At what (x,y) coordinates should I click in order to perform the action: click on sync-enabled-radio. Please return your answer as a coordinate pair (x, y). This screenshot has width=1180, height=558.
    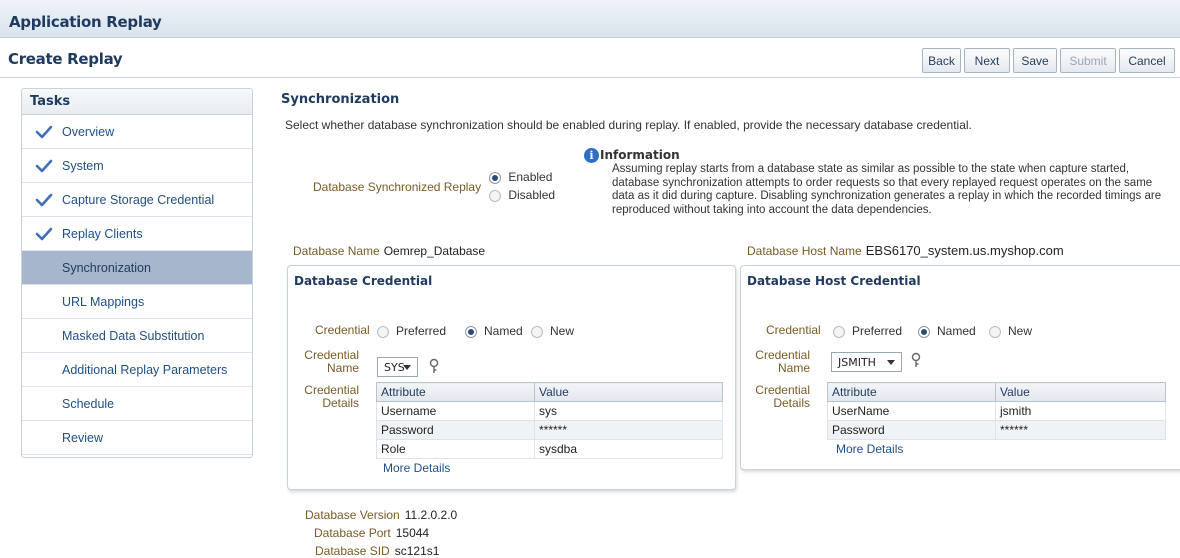
    Looking at the image, I should click on (495, 177).